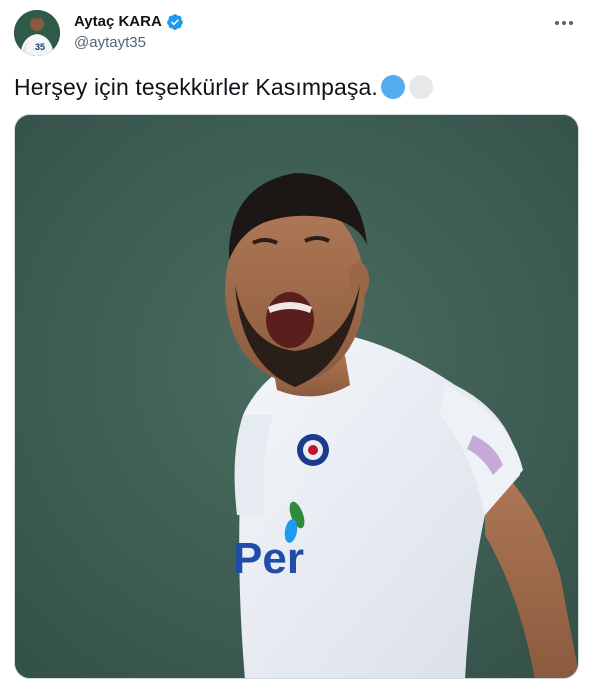  I want to click on avatar: 35, so click(37, 33).